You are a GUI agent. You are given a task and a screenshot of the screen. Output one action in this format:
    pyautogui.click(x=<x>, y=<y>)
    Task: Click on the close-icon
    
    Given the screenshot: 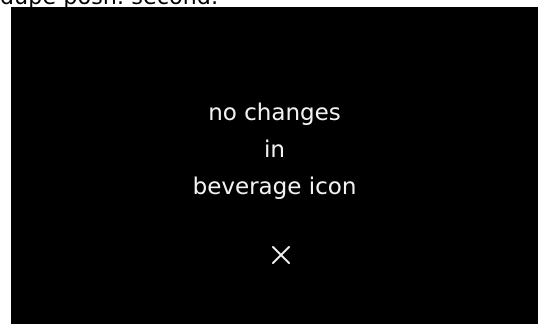 What is the action you would take?
    pyautogui.click(x=281, y=255)
    